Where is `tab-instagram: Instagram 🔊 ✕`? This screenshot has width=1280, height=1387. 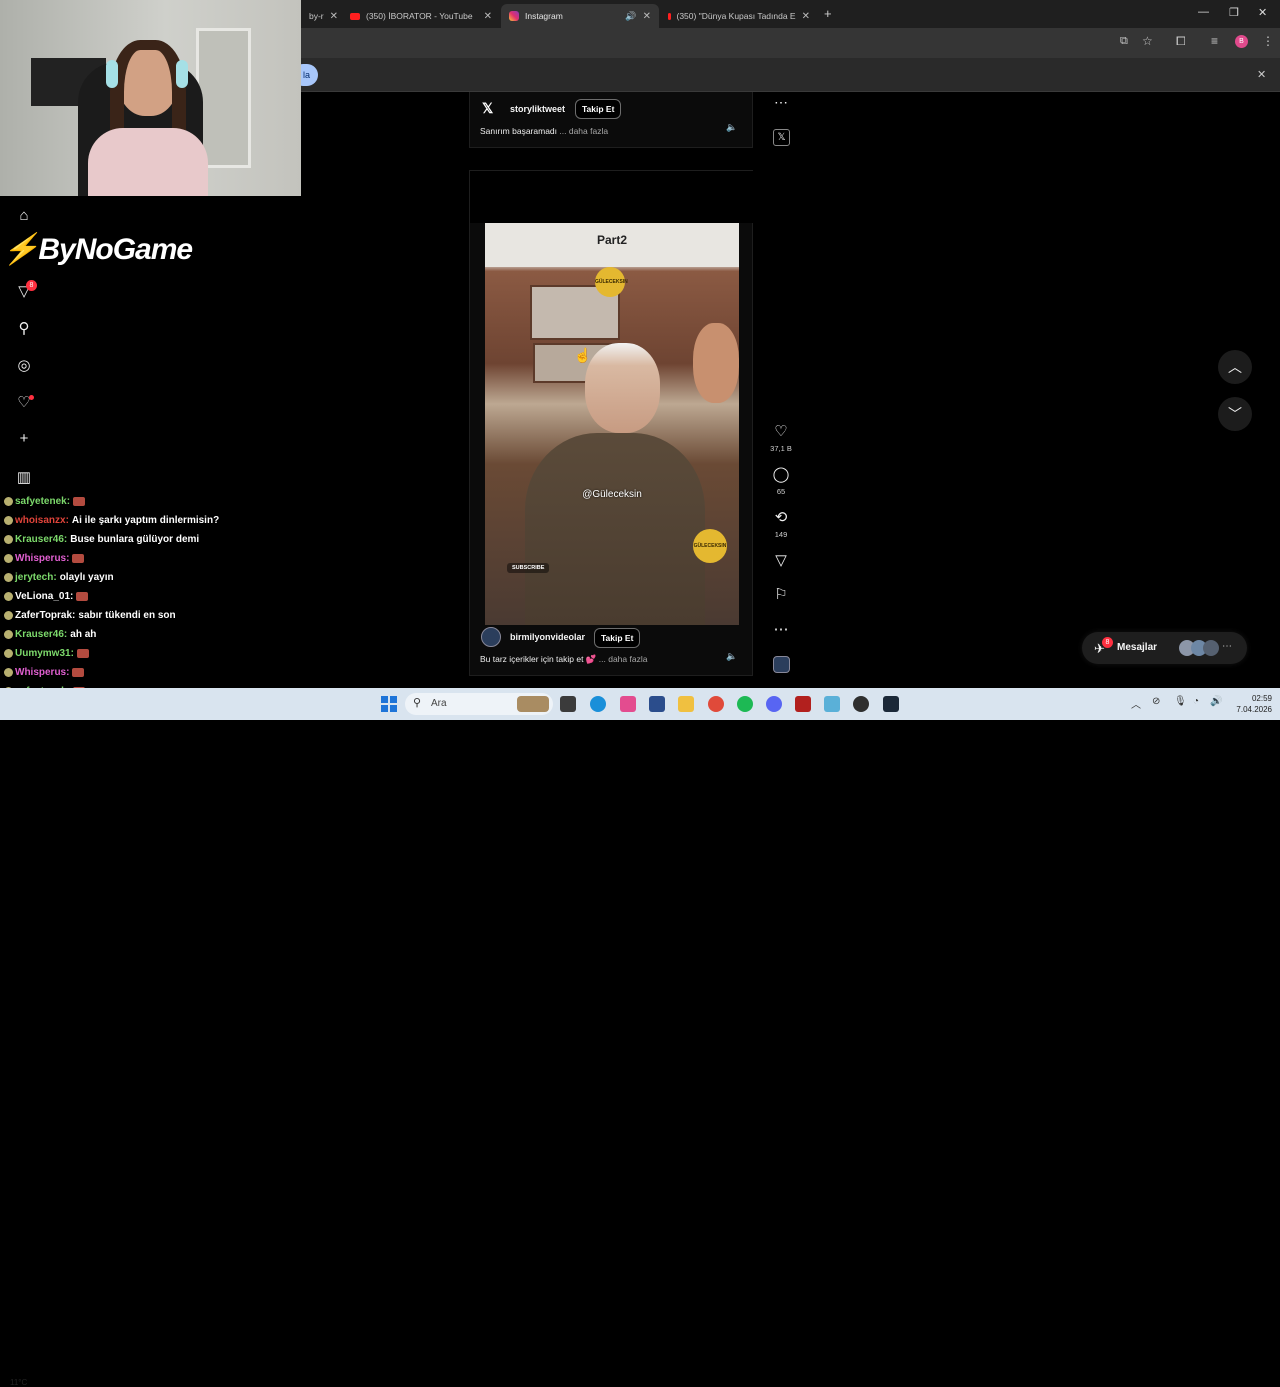
tab-instagram: Instagram 🔊 ✕ is located at coordinates (580, 16).